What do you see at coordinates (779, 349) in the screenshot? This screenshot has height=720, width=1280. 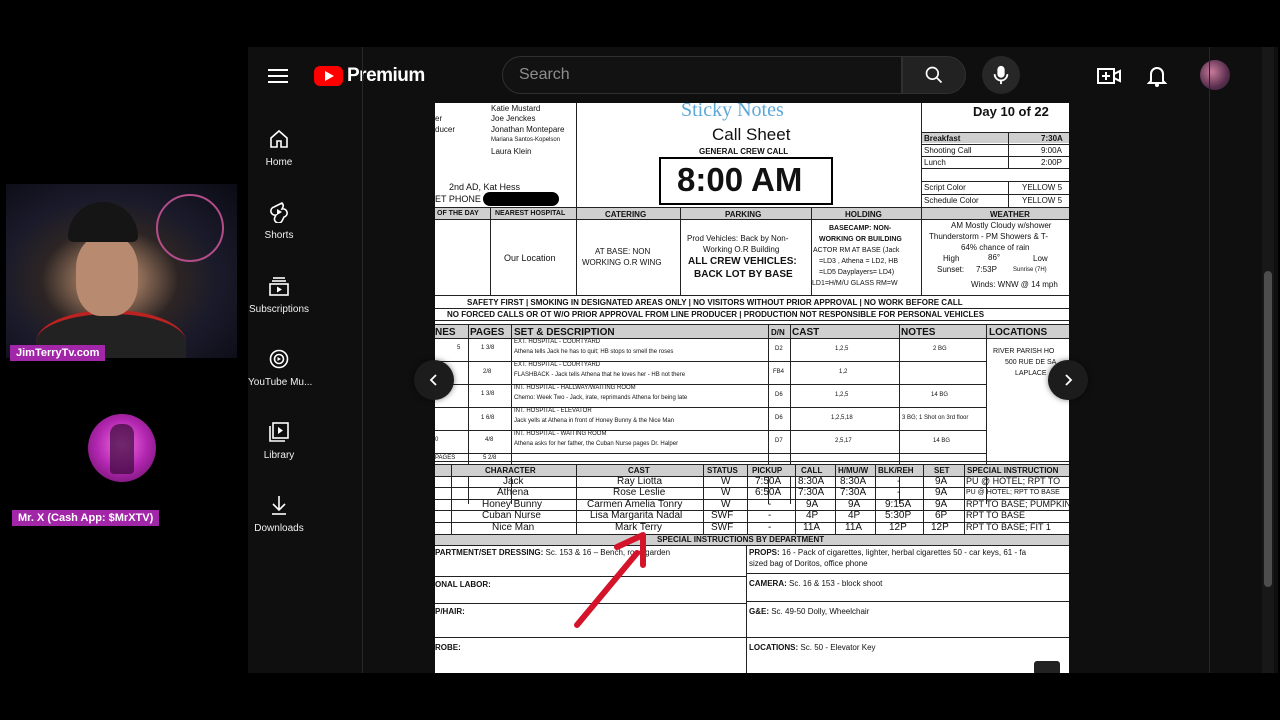 I see `scene-day-night: D2` at bounding box center [779, 349].